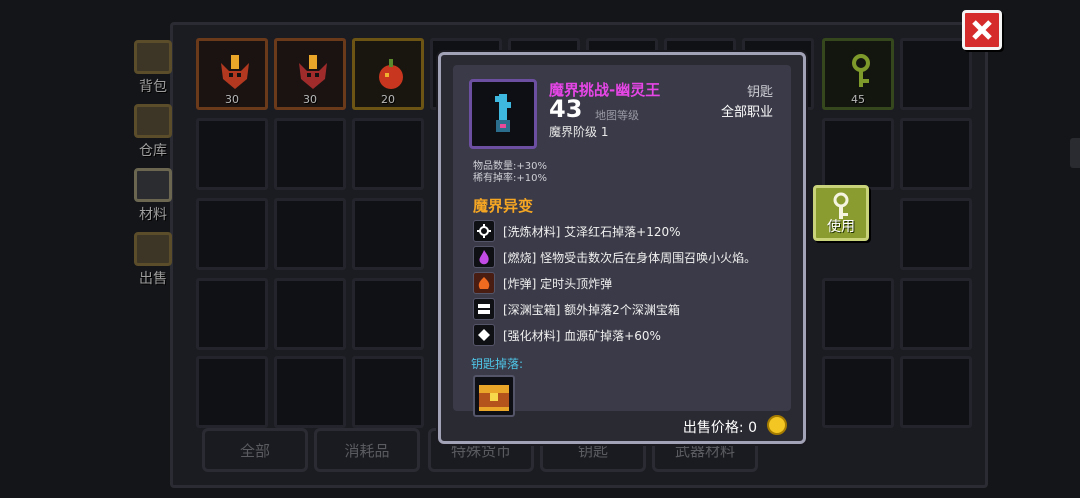 The width and height of the screenshot is (1080, 498). I want to click on inventory-slot: 20, so click(388, 74).